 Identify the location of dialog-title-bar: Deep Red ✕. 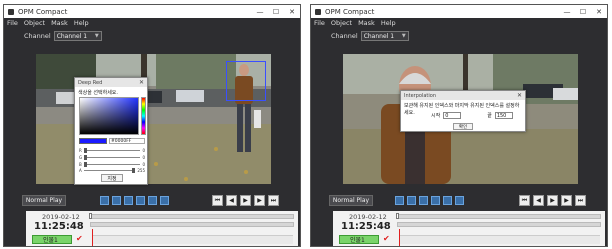
(111, 82).